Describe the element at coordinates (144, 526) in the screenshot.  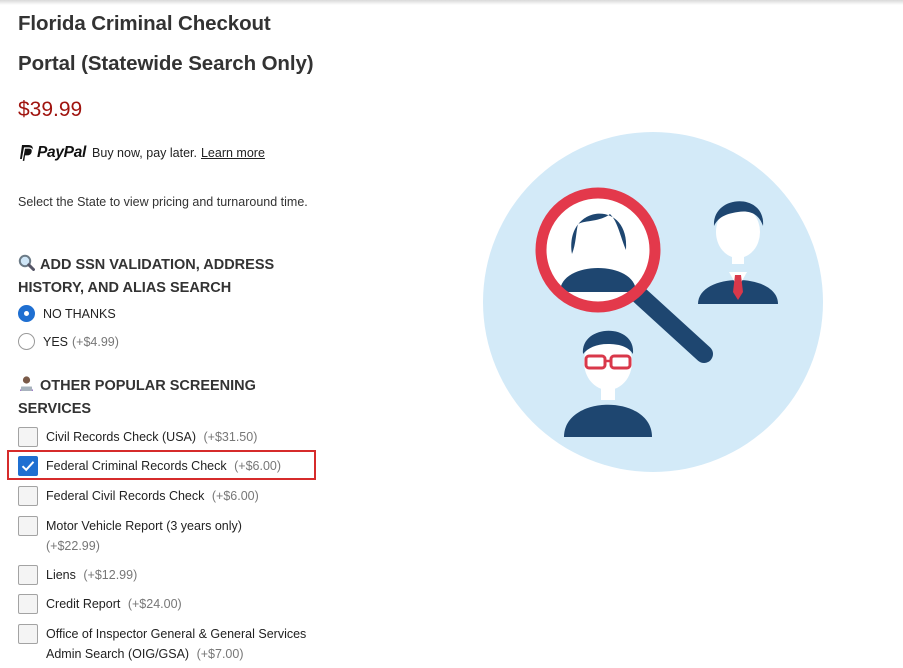
I see `service-name: Motor Vehicle Report (3 years only)` at that location.